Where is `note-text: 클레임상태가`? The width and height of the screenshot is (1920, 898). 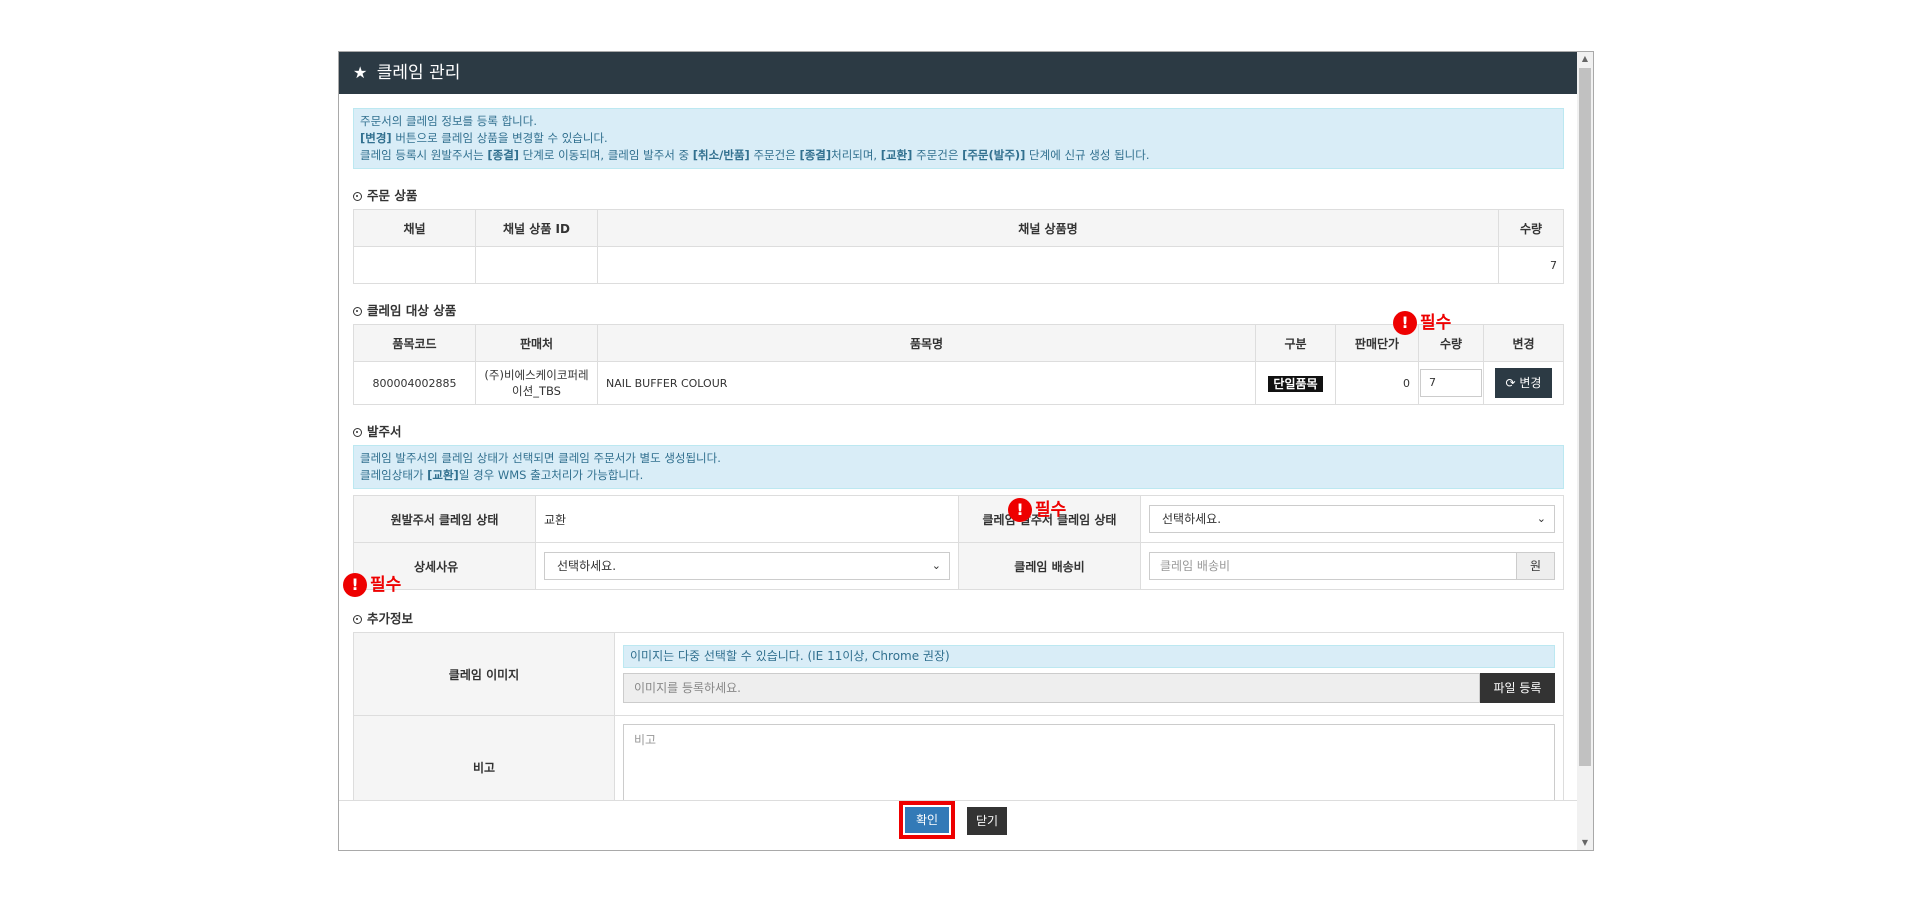
note-text: 클레임상태가 is located at coordinates (394, 475).